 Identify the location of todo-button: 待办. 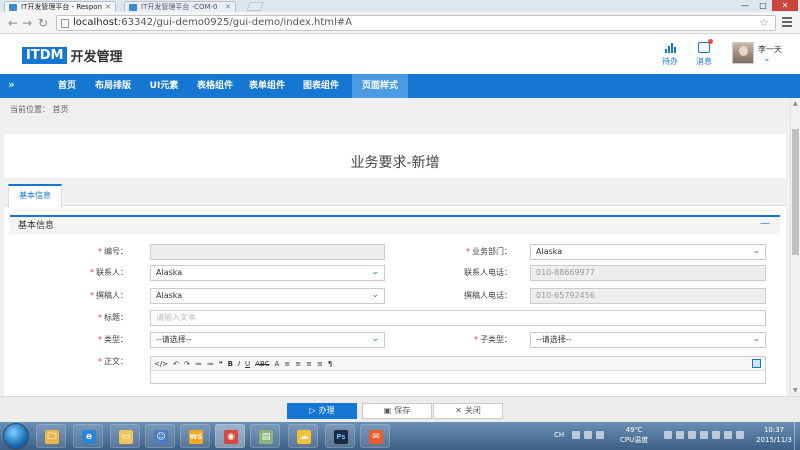
(670, 54).